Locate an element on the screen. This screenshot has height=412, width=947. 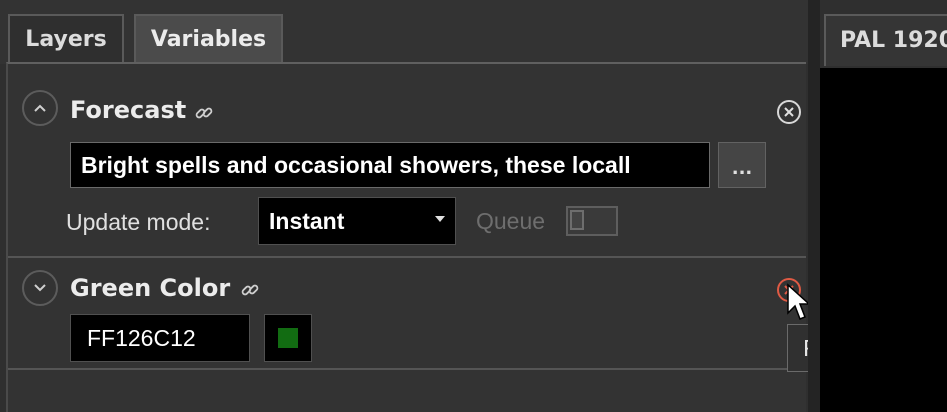
color-swatch is located at coordinates (288, 338).